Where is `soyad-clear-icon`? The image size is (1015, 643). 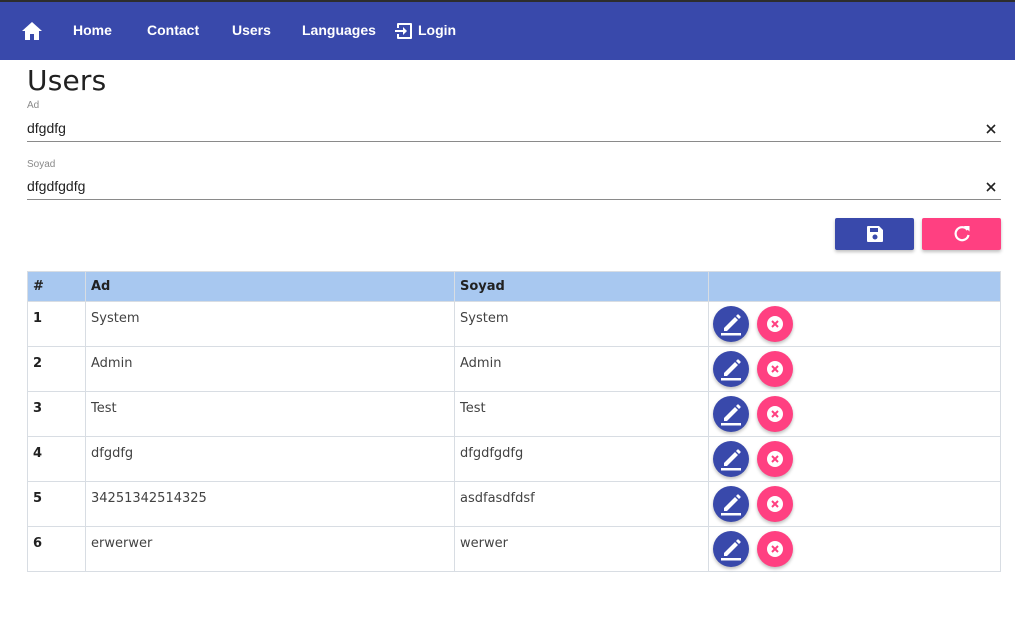
soyad-clear-icon is located at coordinates (991, 187).